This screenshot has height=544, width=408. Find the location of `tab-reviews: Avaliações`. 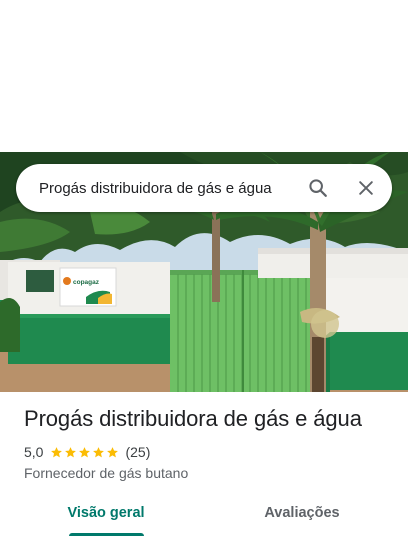

tab-reviews: Avaliações is located at coordinates (302, 516).